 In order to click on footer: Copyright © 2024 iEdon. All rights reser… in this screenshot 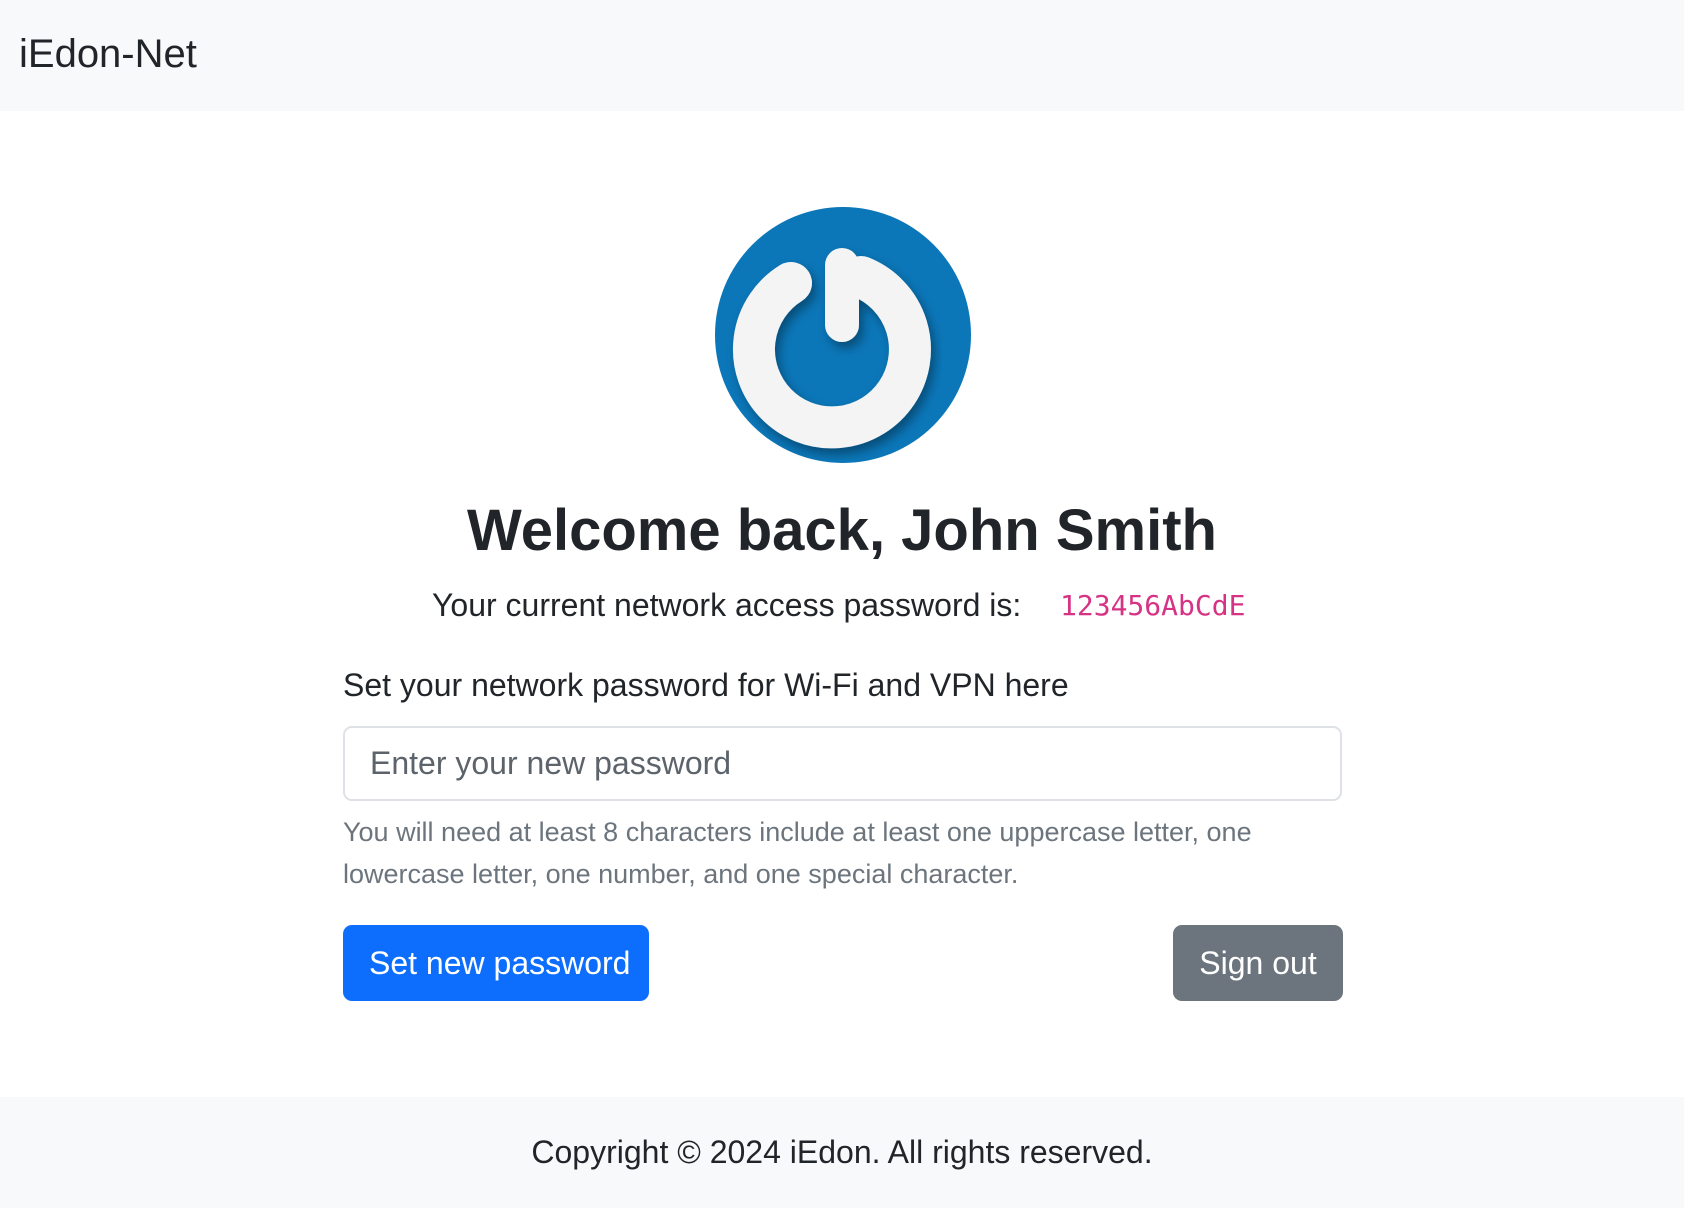, I will do `click(842, 1152)`.